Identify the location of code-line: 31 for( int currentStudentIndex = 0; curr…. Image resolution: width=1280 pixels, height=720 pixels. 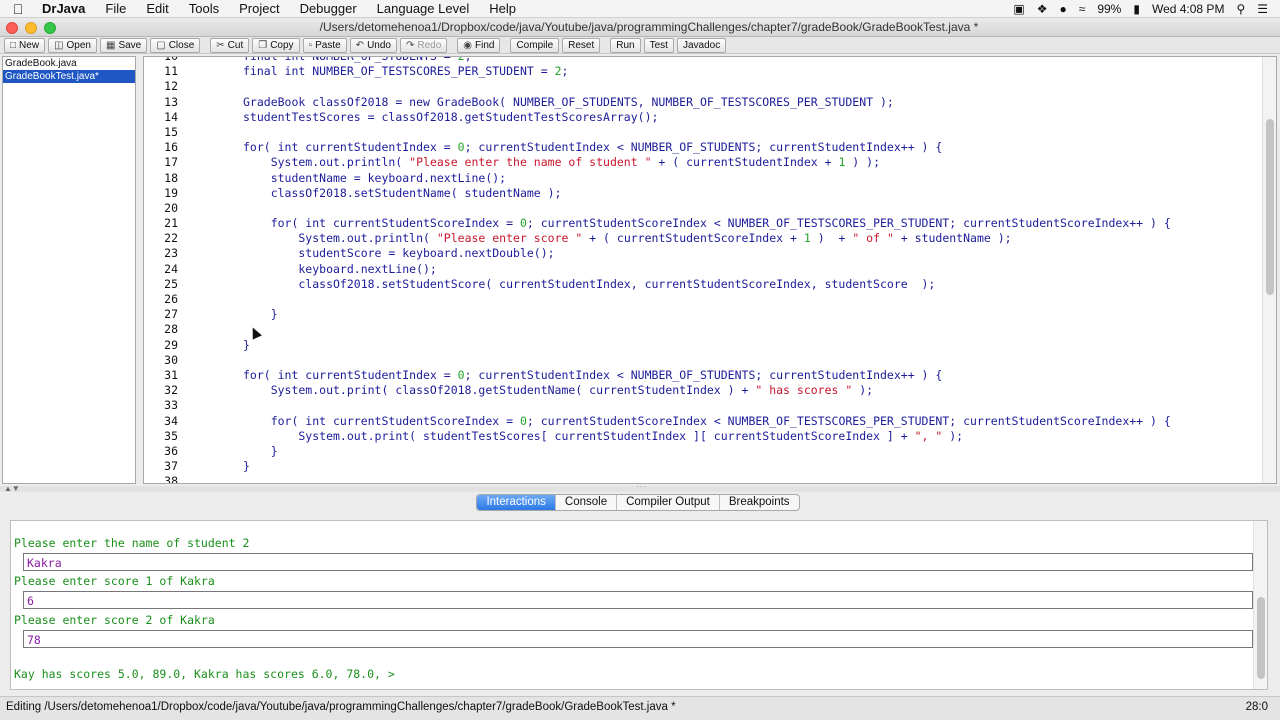
(702, 375).